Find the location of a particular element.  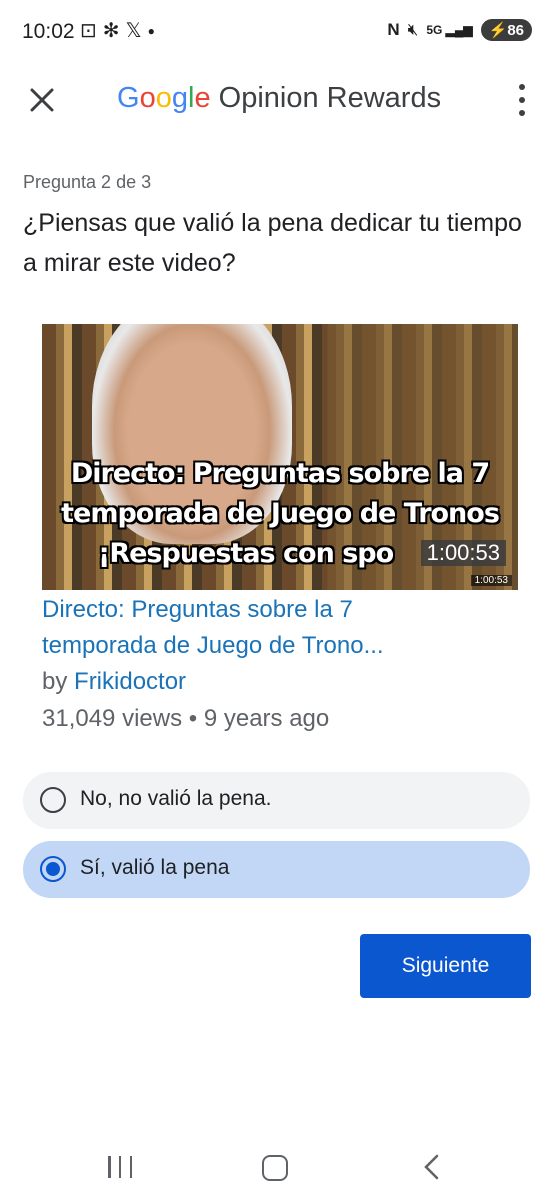

home-icon is located at coordinates (275, 1168).